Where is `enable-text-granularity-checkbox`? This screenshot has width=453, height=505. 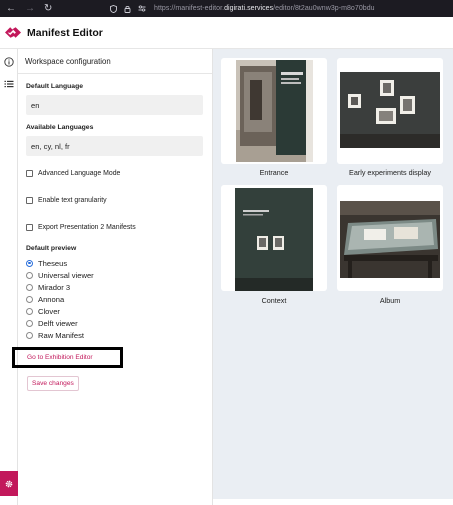
enable-text-granularity-checkbox is located at coordinates (29, 200).